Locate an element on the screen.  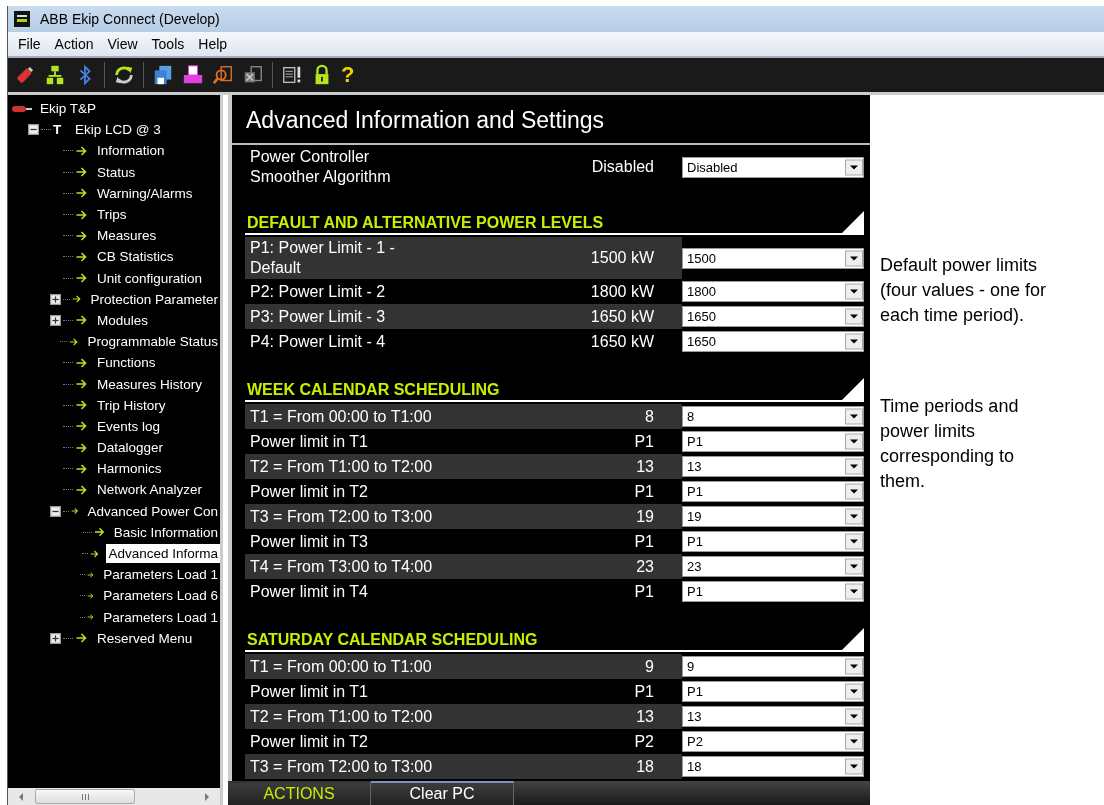
tree-item: Advanced Power Con is located at coordinates (152, 511).